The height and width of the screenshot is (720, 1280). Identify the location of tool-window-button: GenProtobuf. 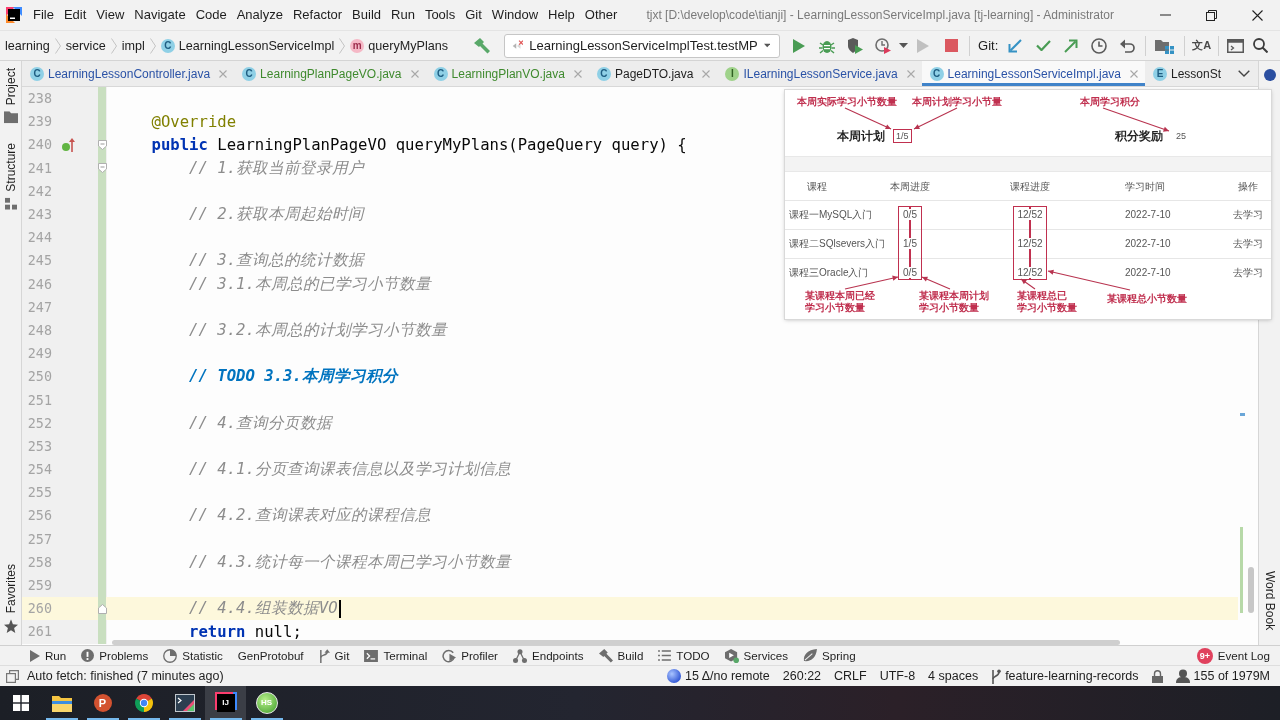
(270, 655).